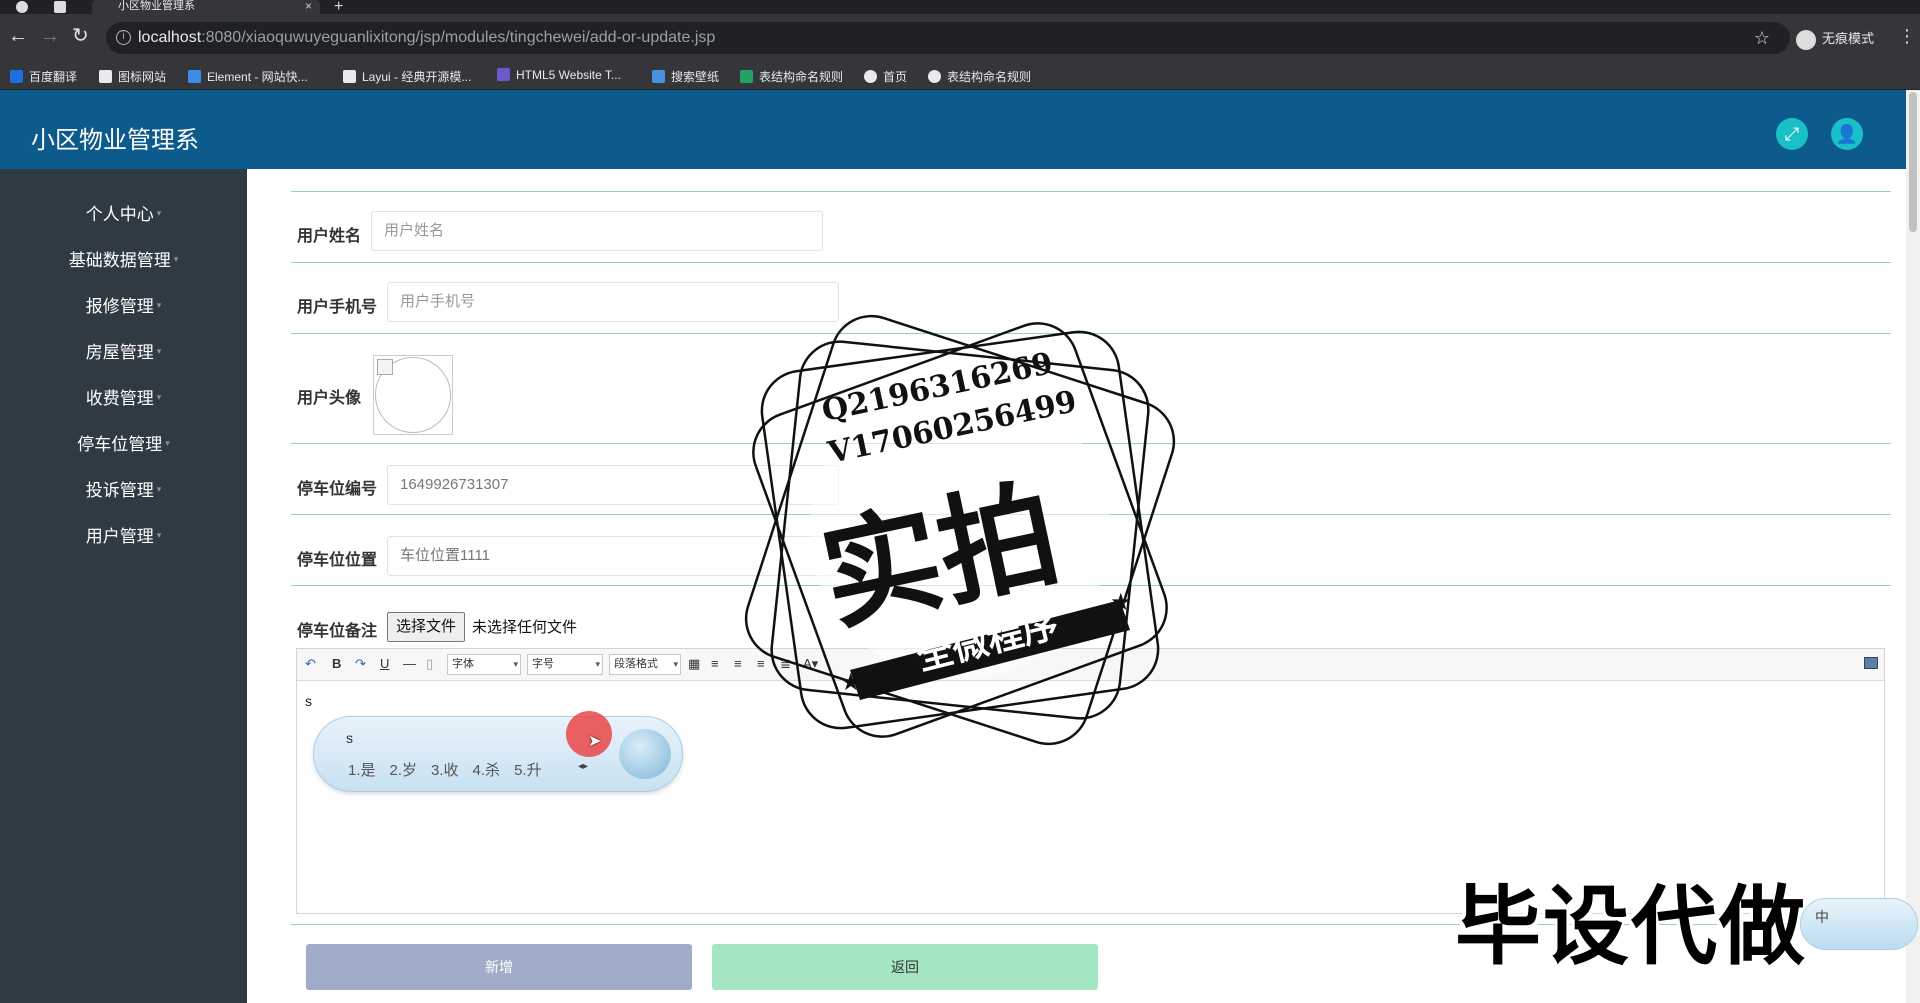 The image size is (1920, 1003). What do you see at coordinates (60, 7) in the screenshot?
I see `window-icon` at bounding box center [60, 7].